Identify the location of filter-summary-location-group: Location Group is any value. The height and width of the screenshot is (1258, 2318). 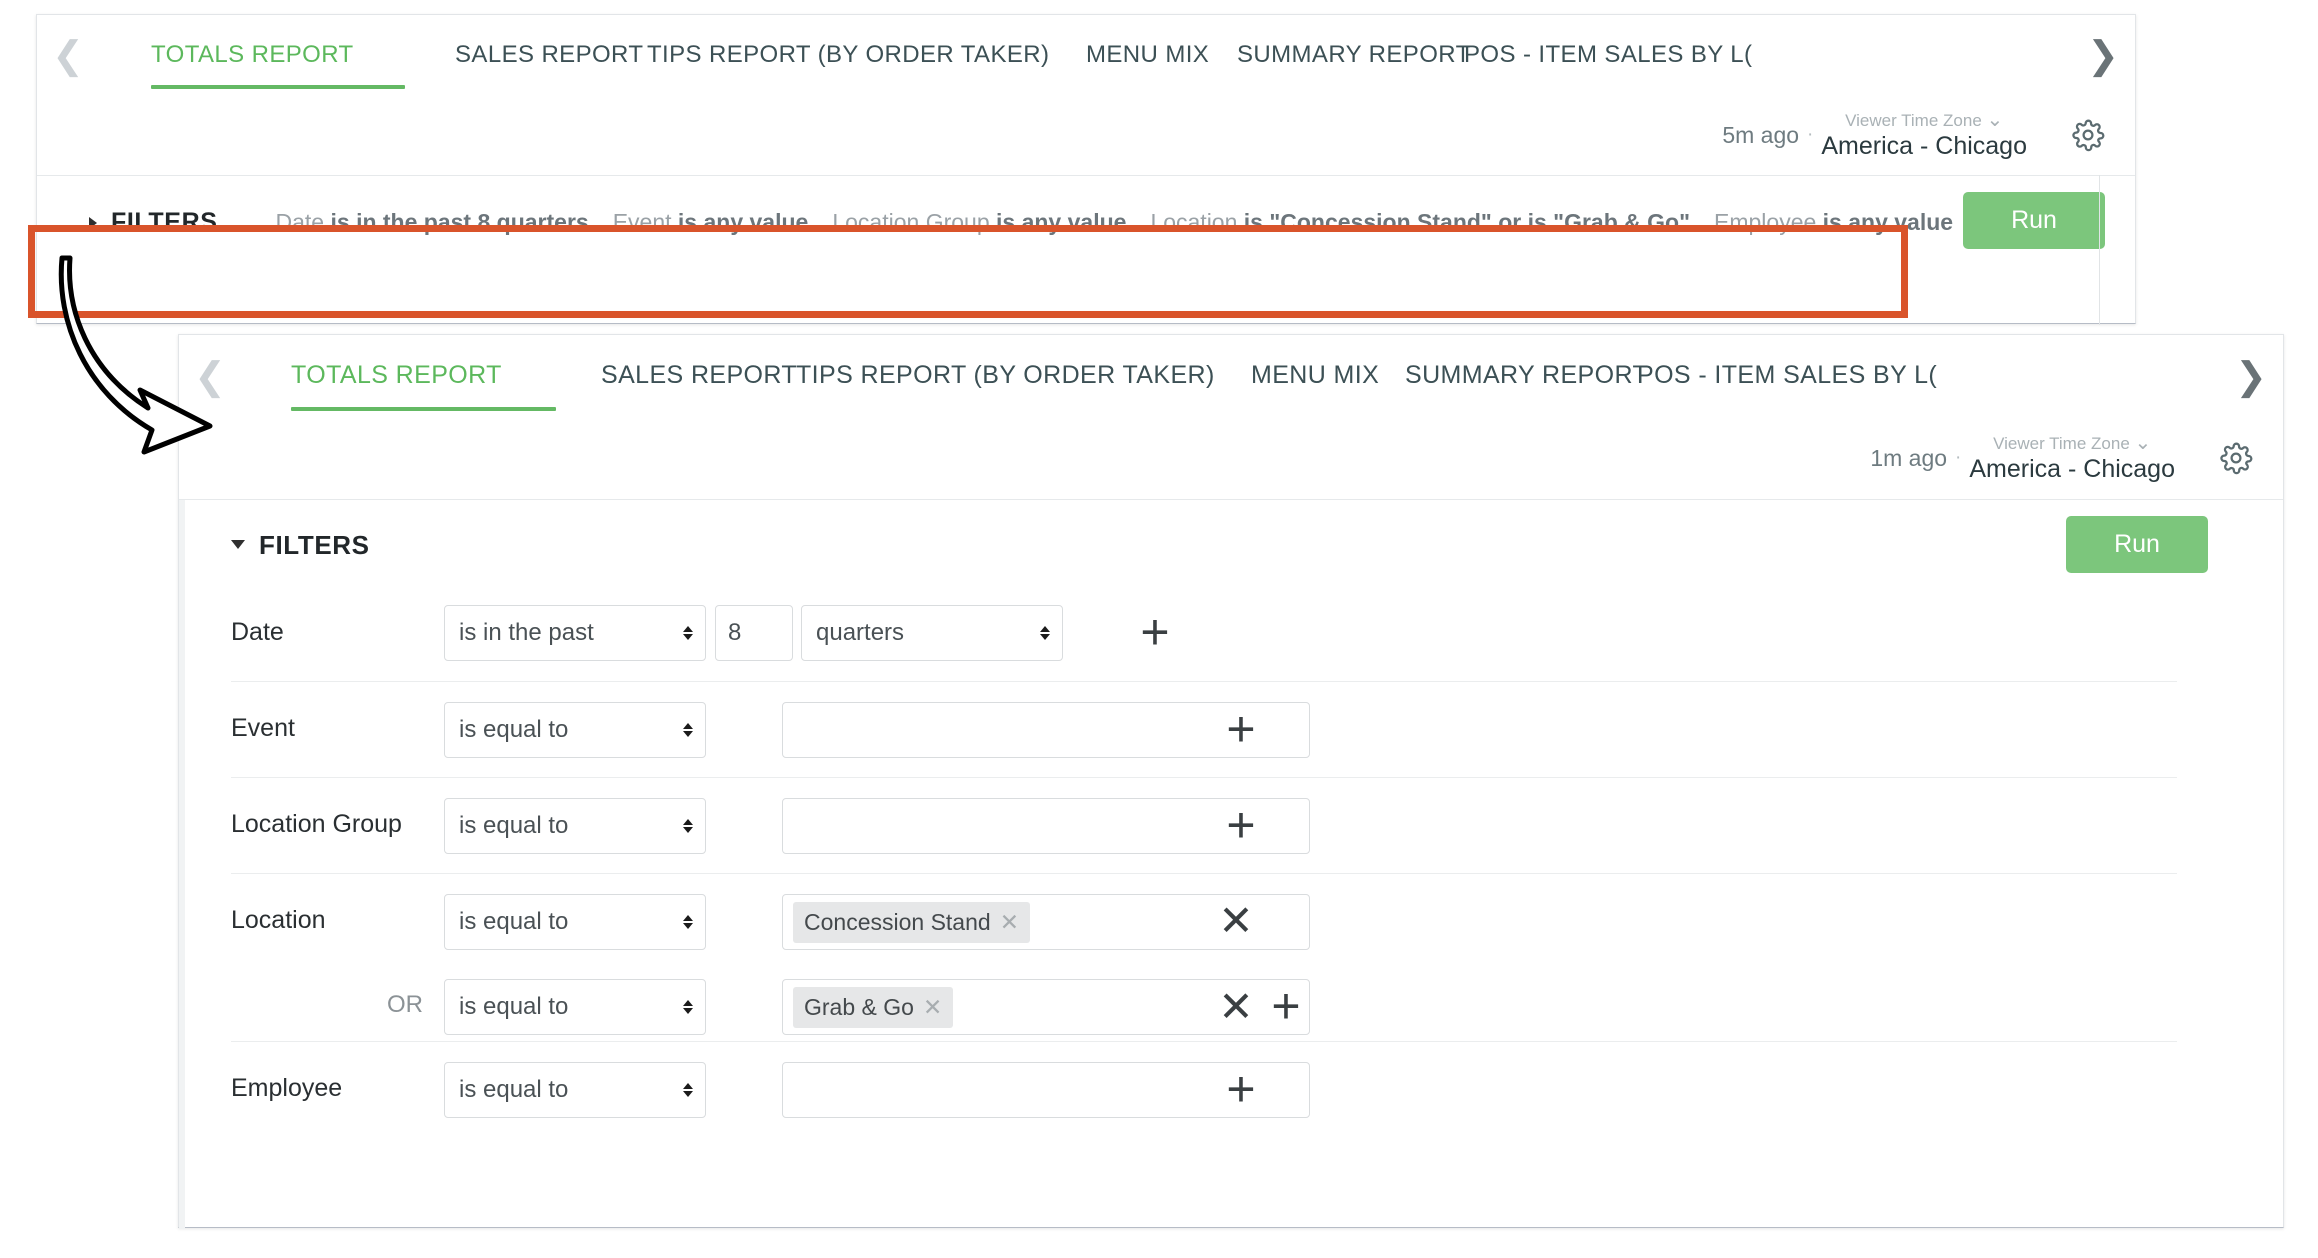
(979, 222).